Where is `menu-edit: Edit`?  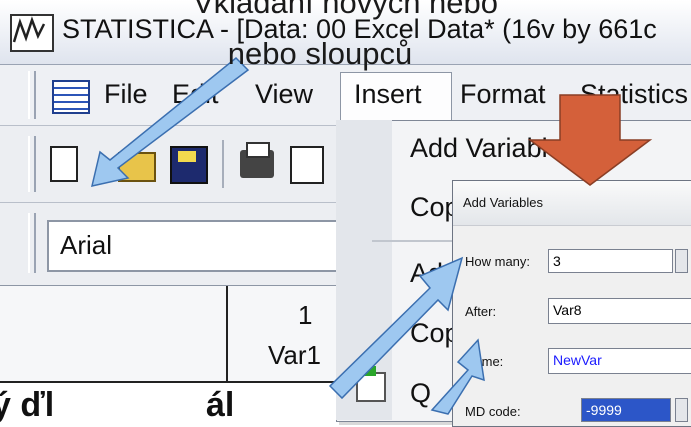
menu-edit: Edit is located at coordinates (195, 94).